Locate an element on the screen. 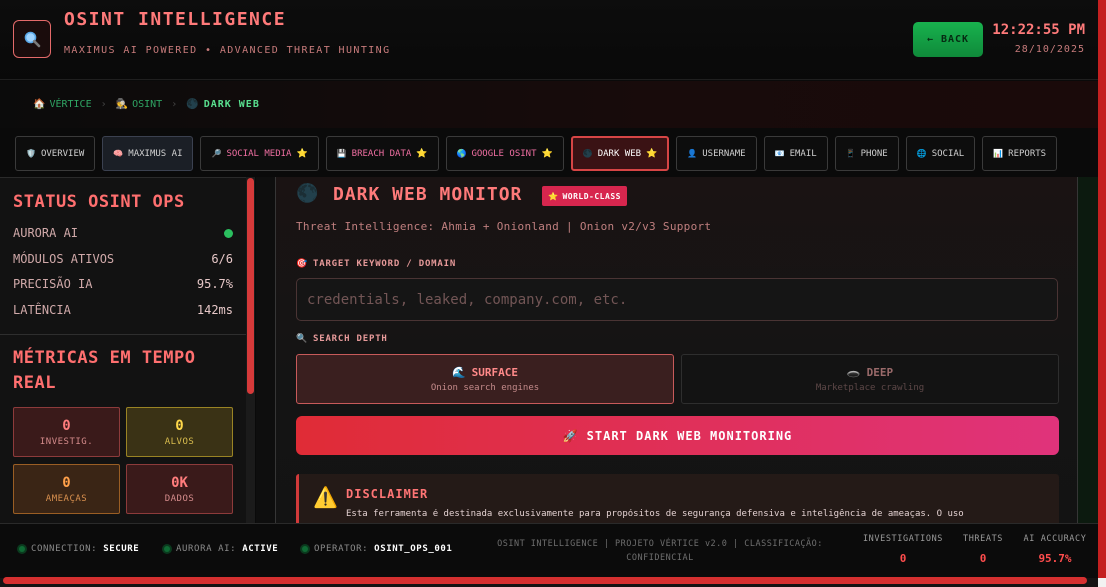 This screenshot has height=587, width=1106. breadcrumb-item-osint: 🕵️ OSINT is located at coordinates (139, 104).